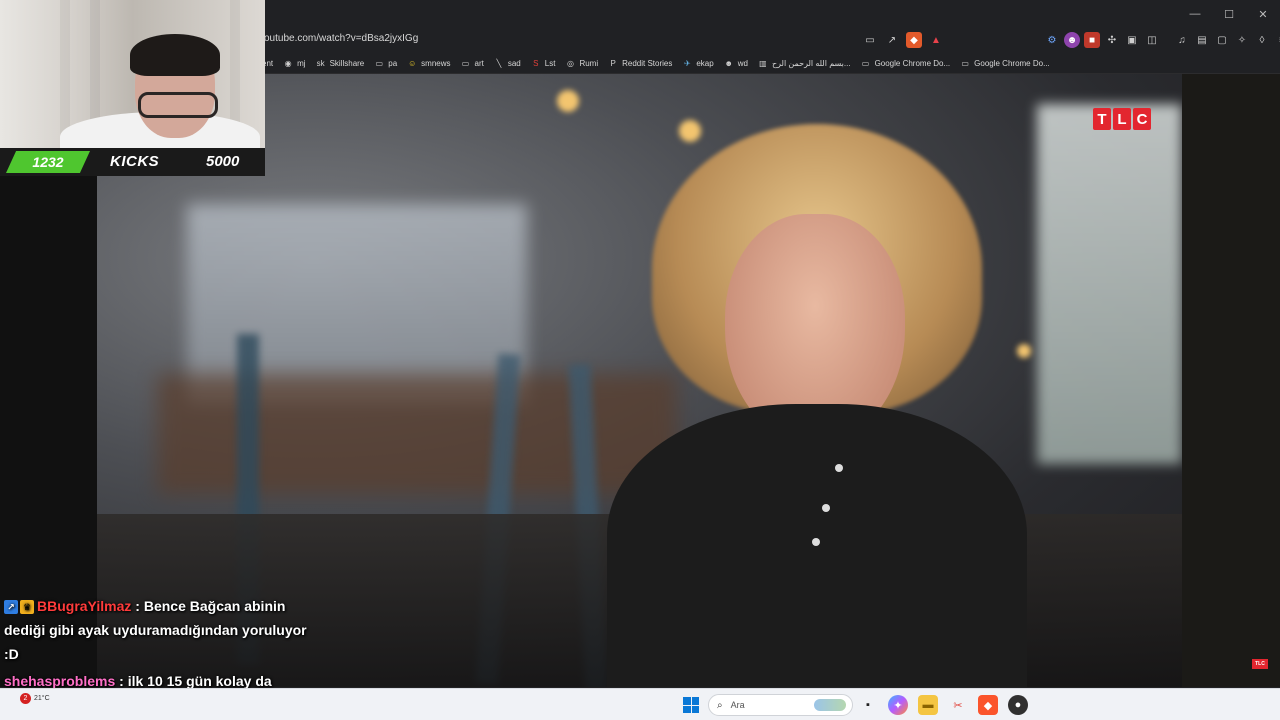 Image resolution: width=1280 pixels, height=720 pixels. I want to click on screenshot-icon: ◫, so click(1152, 40).